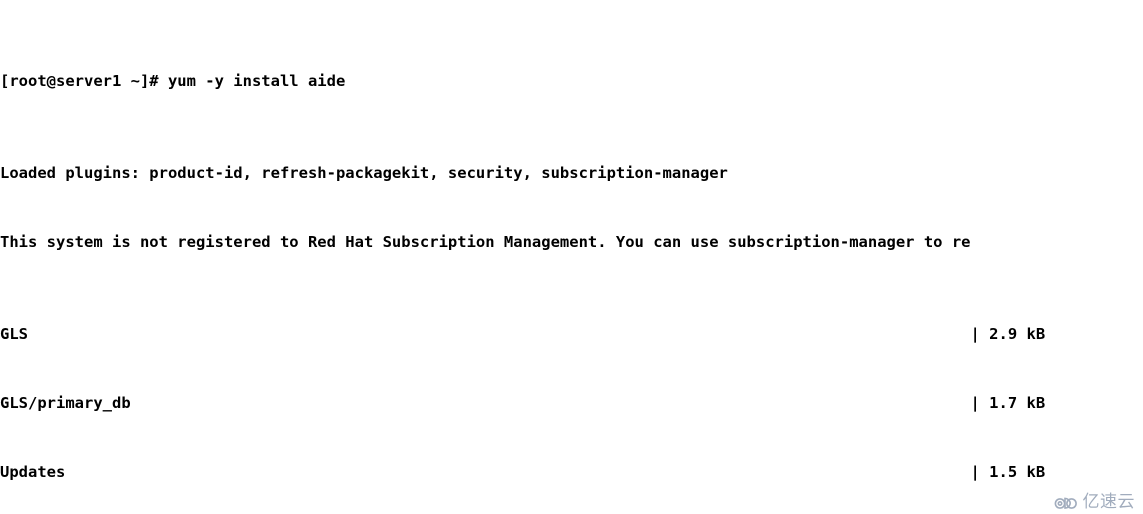 This screenshot has width=1143, height=514. I want to click on repo-row: GLS/primary_db | 1.7 kB, so click(523, 403).